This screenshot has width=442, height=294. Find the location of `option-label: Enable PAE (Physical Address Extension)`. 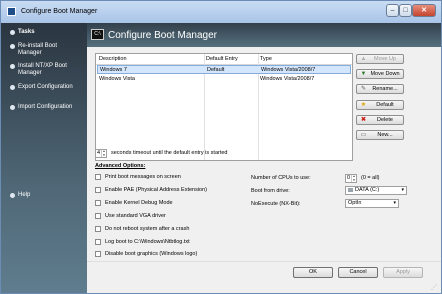

option-label: Enable PAE (Physical Address Extension) is located at coordinates (156, 190).